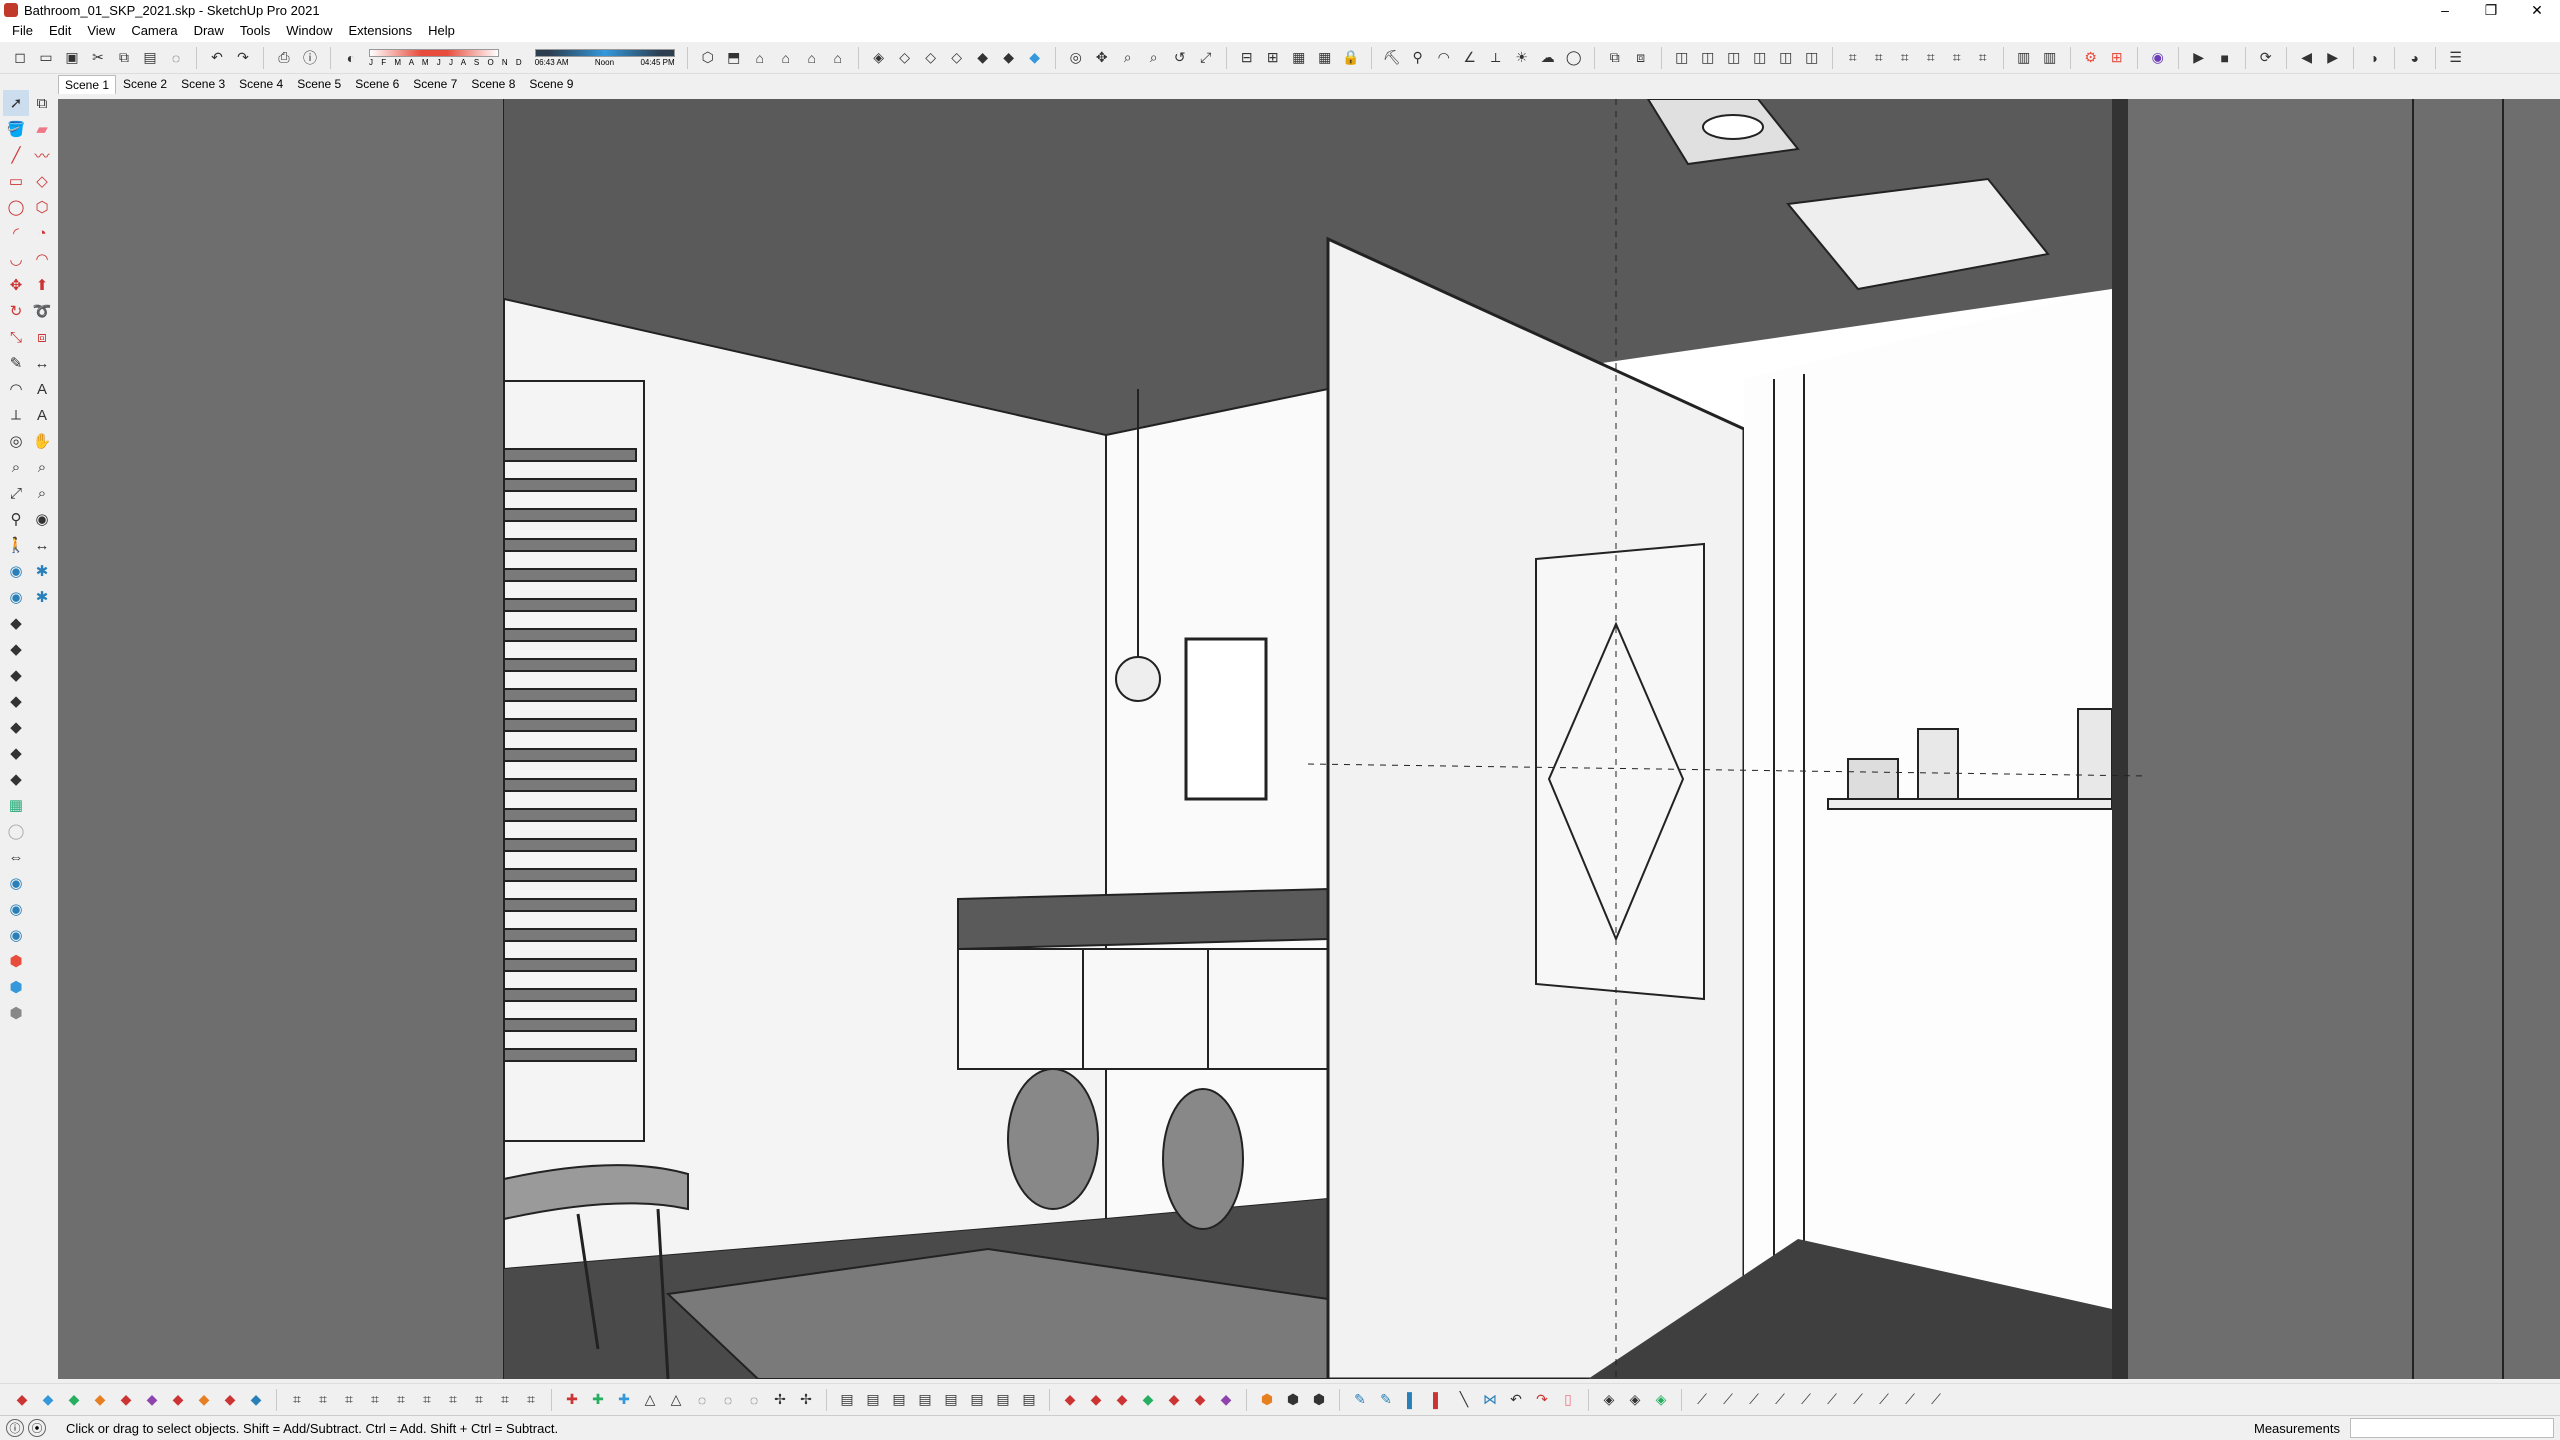 The image size is (2560, 1440). Describe the element at coordinates (16, 285) in the screenshot. I see `move-icon: ✥` at that location.